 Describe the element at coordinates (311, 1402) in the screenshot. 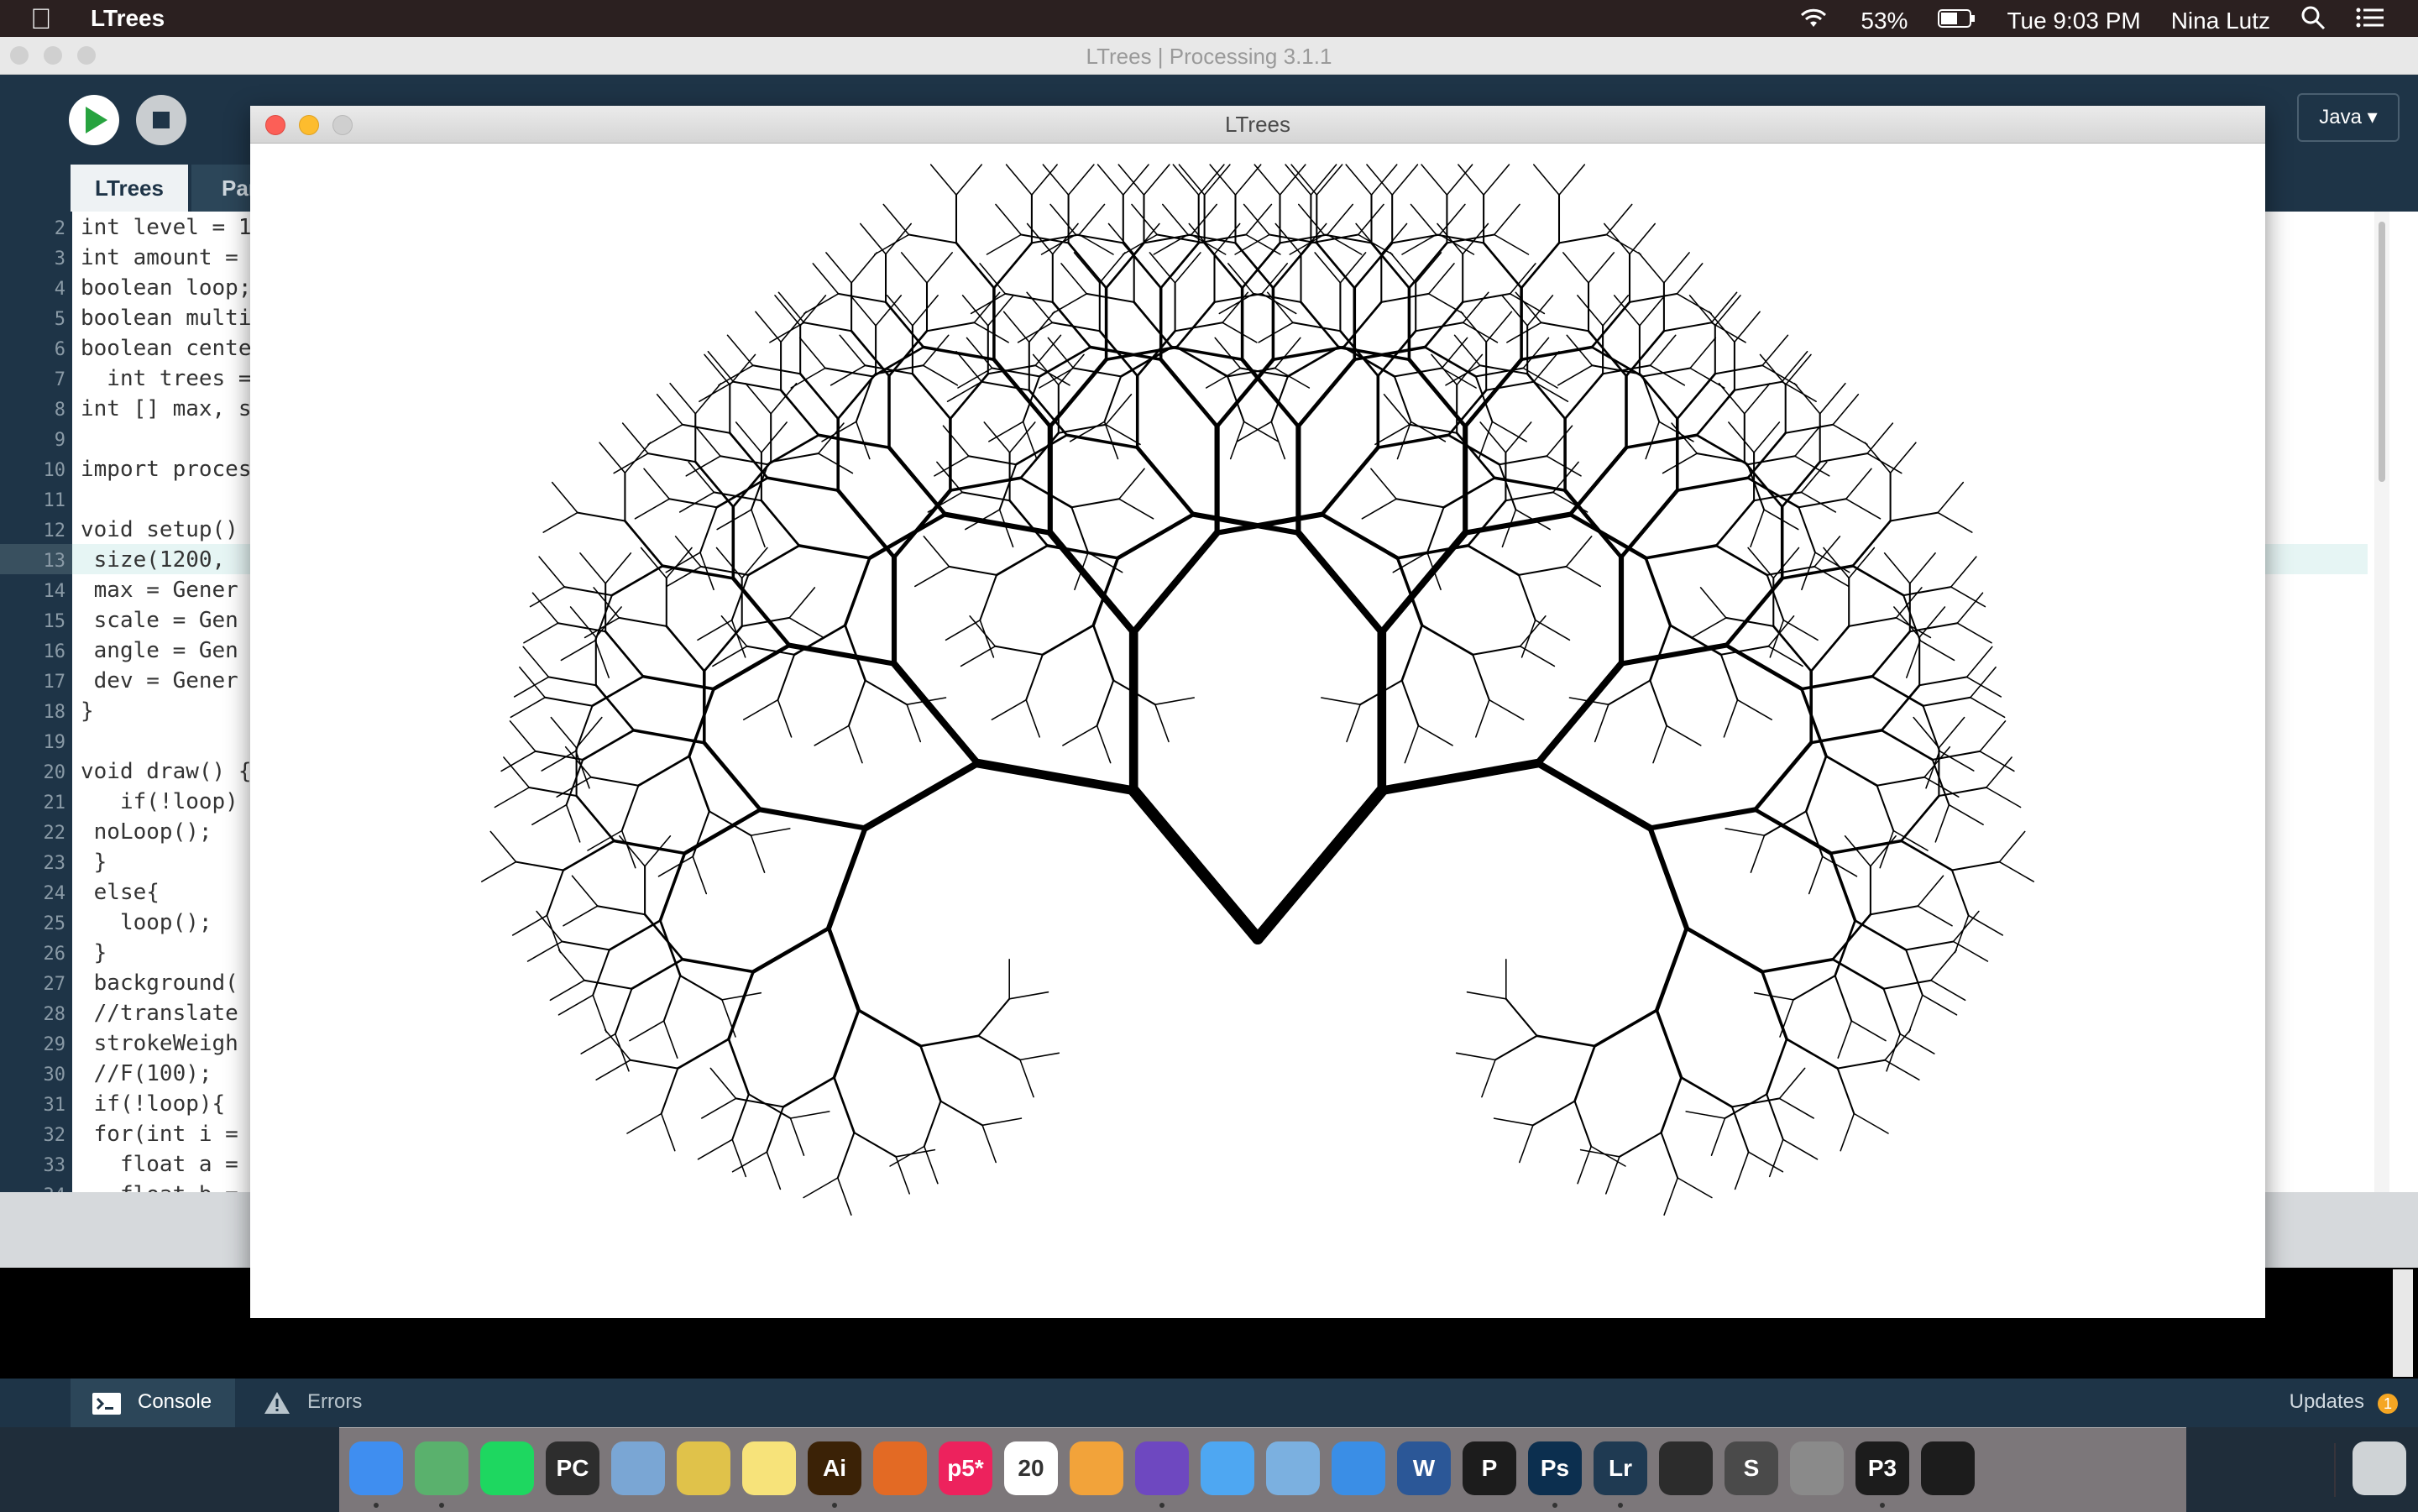

I see `tab-errors: Errors` at that location.